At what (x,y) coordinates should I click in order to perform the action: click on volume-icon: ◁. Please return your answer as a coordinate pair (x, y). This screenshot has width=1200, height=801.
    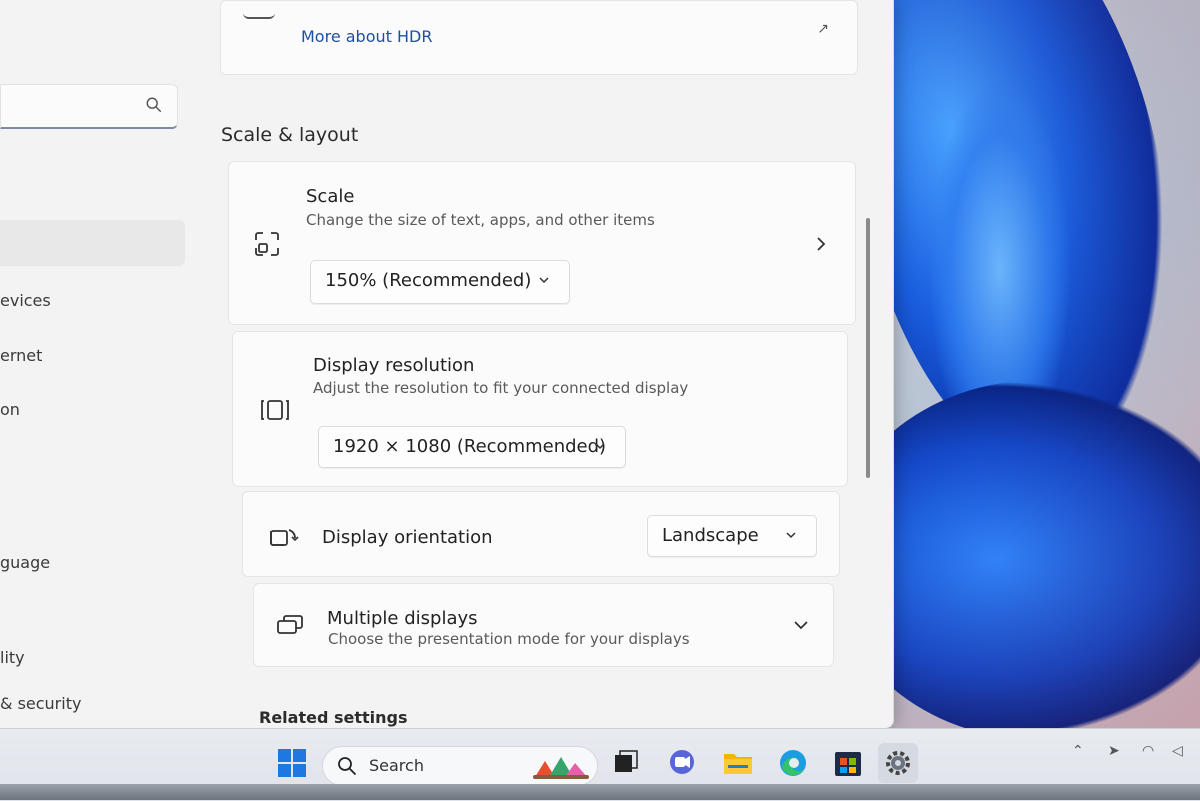
    Looking at the image, I should click on (1177, 751).